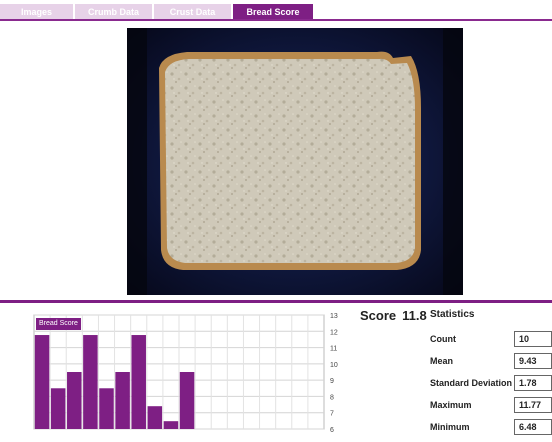  What do you see at coordinates (491, 427) in the screenshot?
I see `stat-row-minimum: Minimum 6.48` at bounding box center [491, 427].